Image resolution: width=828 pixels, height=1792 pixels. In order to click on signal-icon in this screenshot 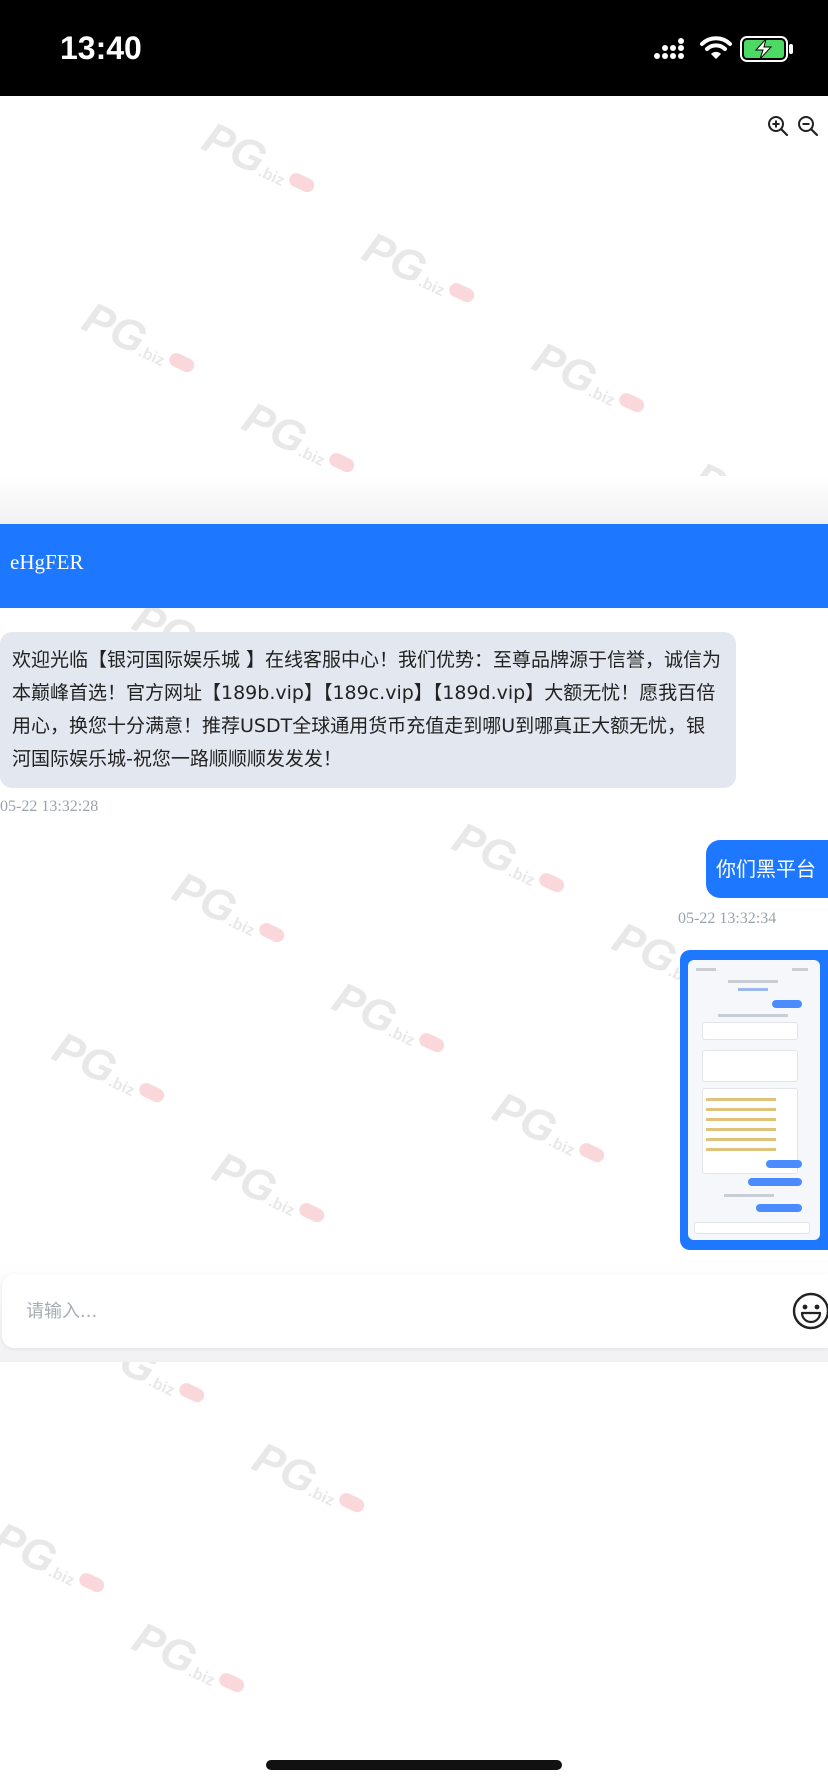, I will do `click(671, 51)`.